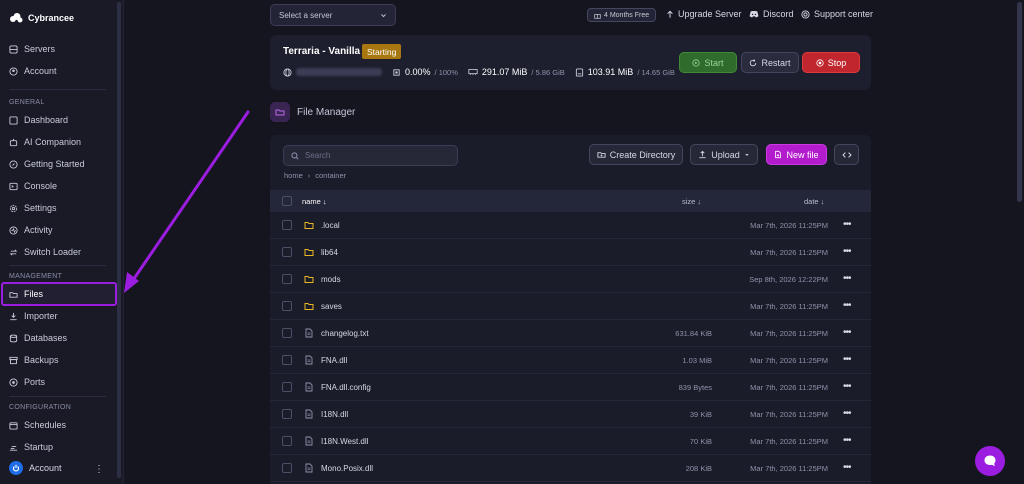  Describe the element at coordinates (691, 201) in the screenshot. I see `column-header-size: size ↓` at that location.